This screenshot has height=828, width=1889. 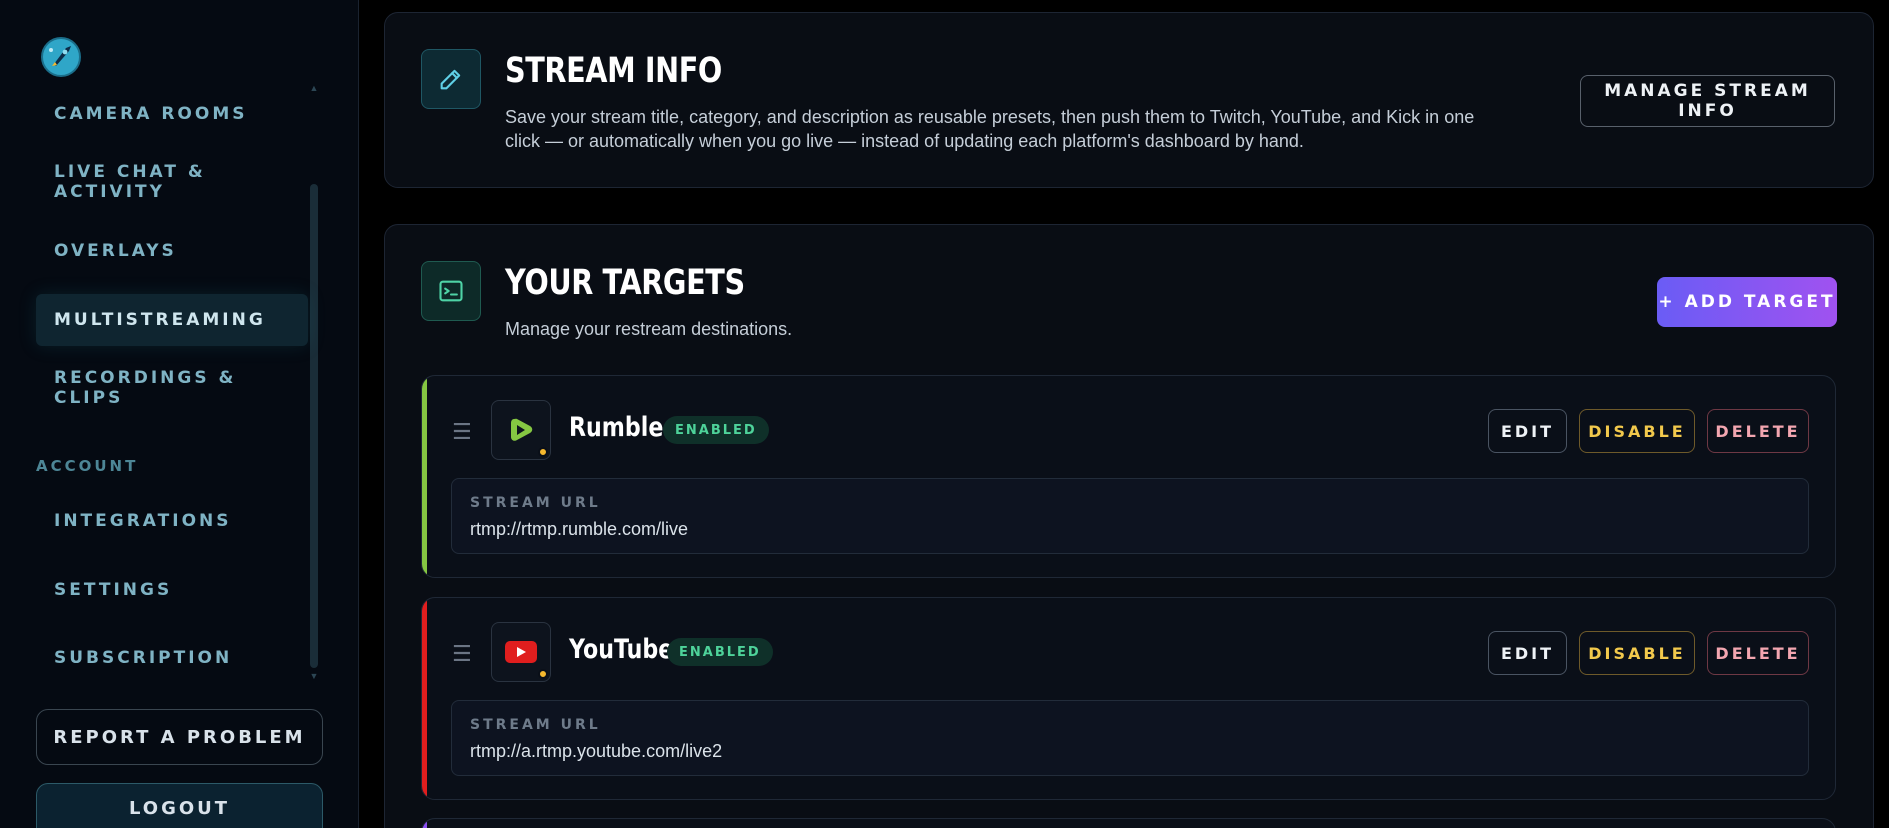 What do you see at coordinates (579, 529) in the screenshot?
I see `stream-url-value: rtmp://rtmp.rumble.com/live` at bounding box center [579, 529].